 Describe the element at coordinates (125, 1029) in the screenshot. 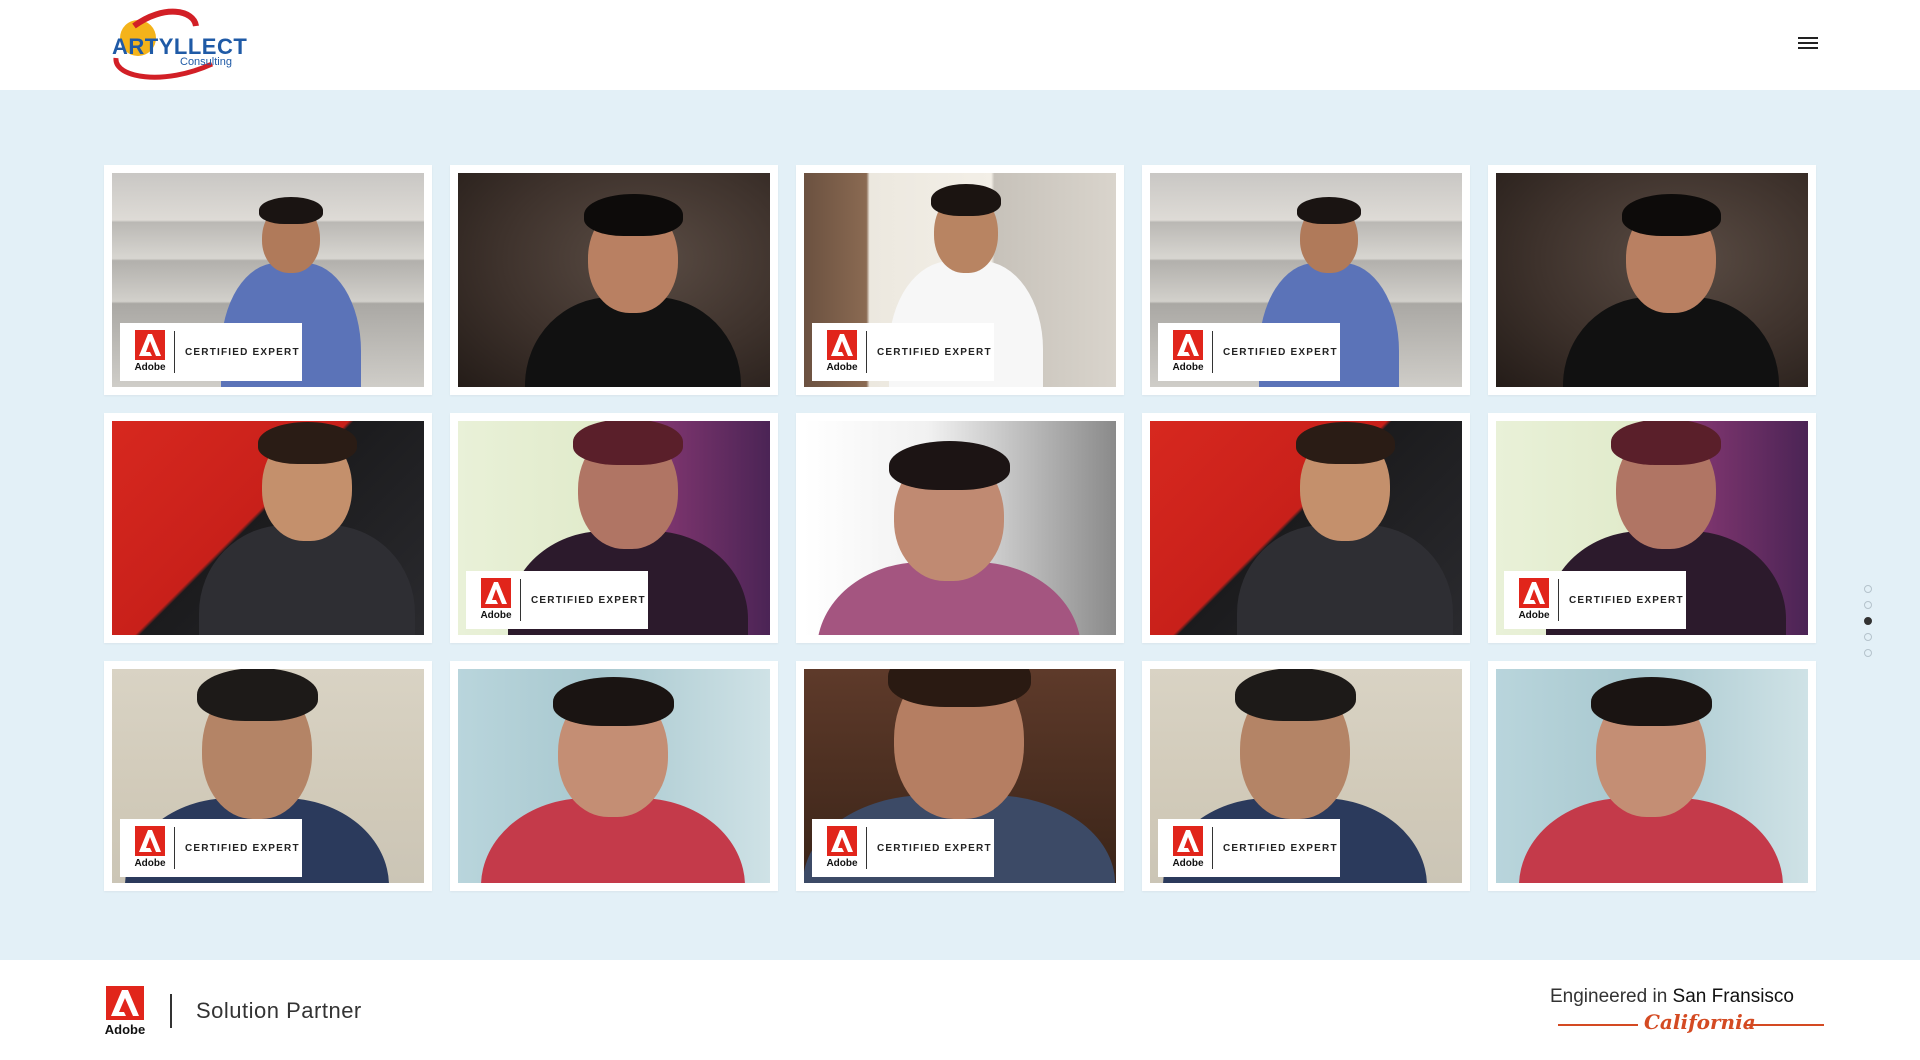

I see `adobe-footer-word: Adobe` at that location.